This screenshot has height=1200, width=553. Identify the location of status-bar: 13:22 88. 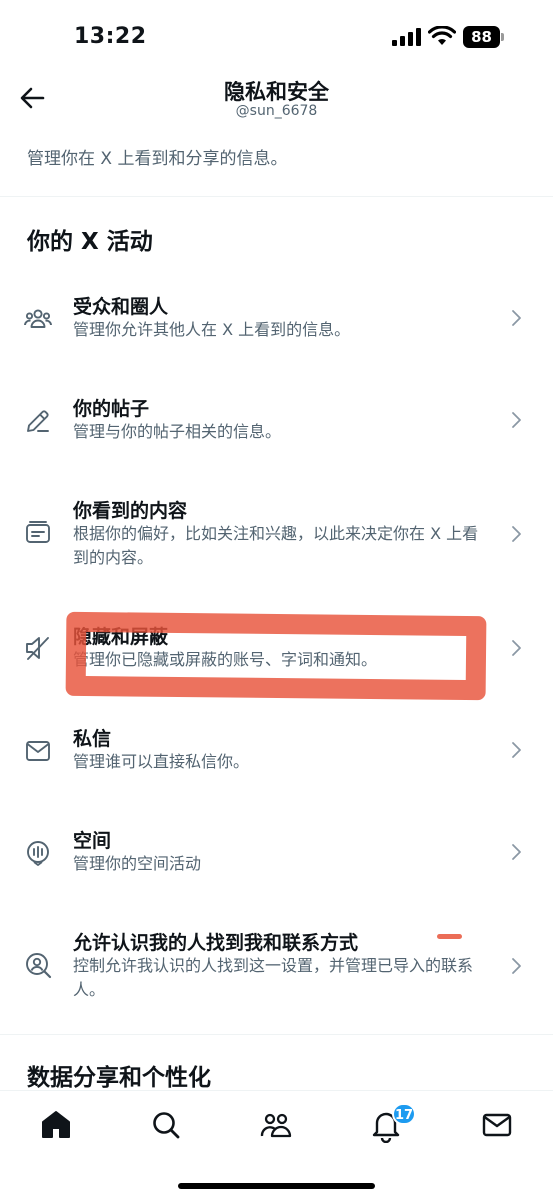
(276, 35).